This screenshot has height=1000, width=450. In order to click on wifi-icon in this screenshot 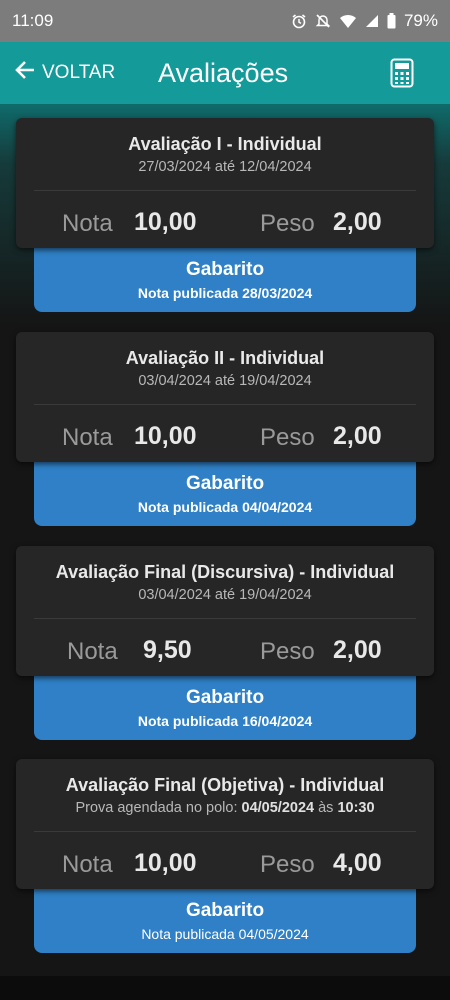, I will do `click(348, 21)`.